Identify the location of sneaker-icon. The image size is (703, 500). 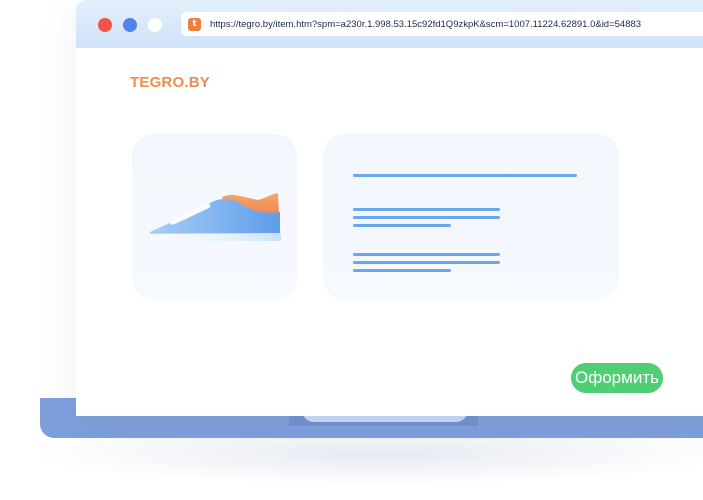
(215, 217).